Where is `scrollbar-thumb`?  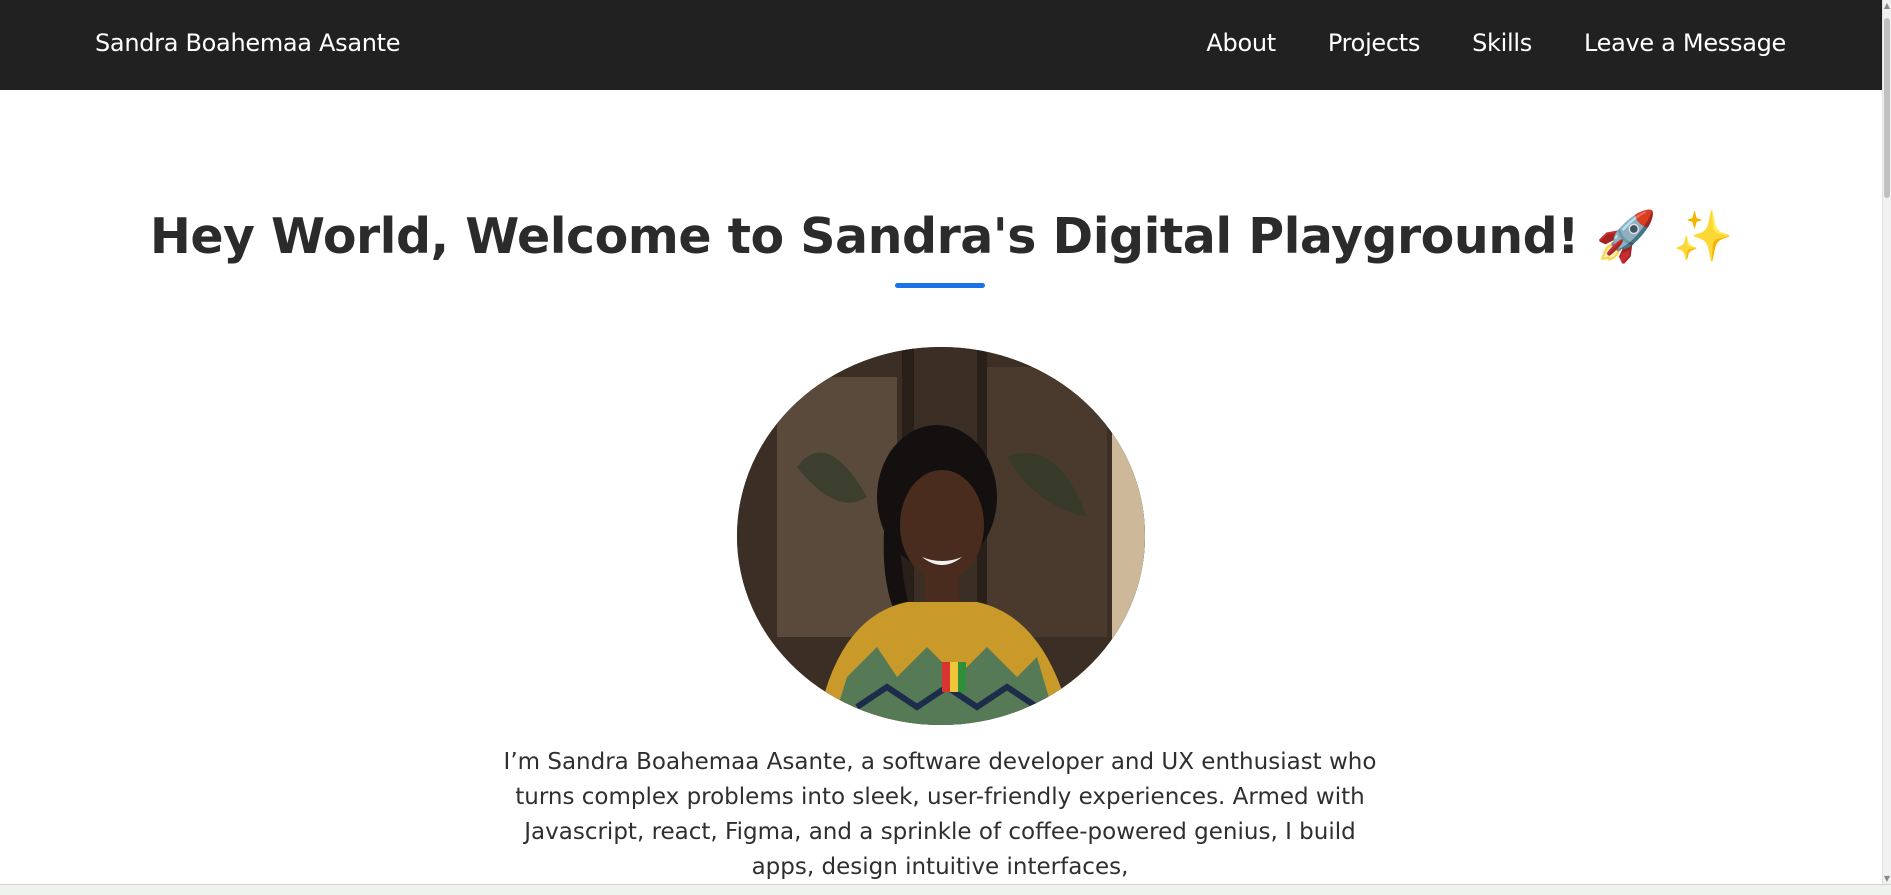
scrollbar-thumb is located at coordinates (1887, 108).